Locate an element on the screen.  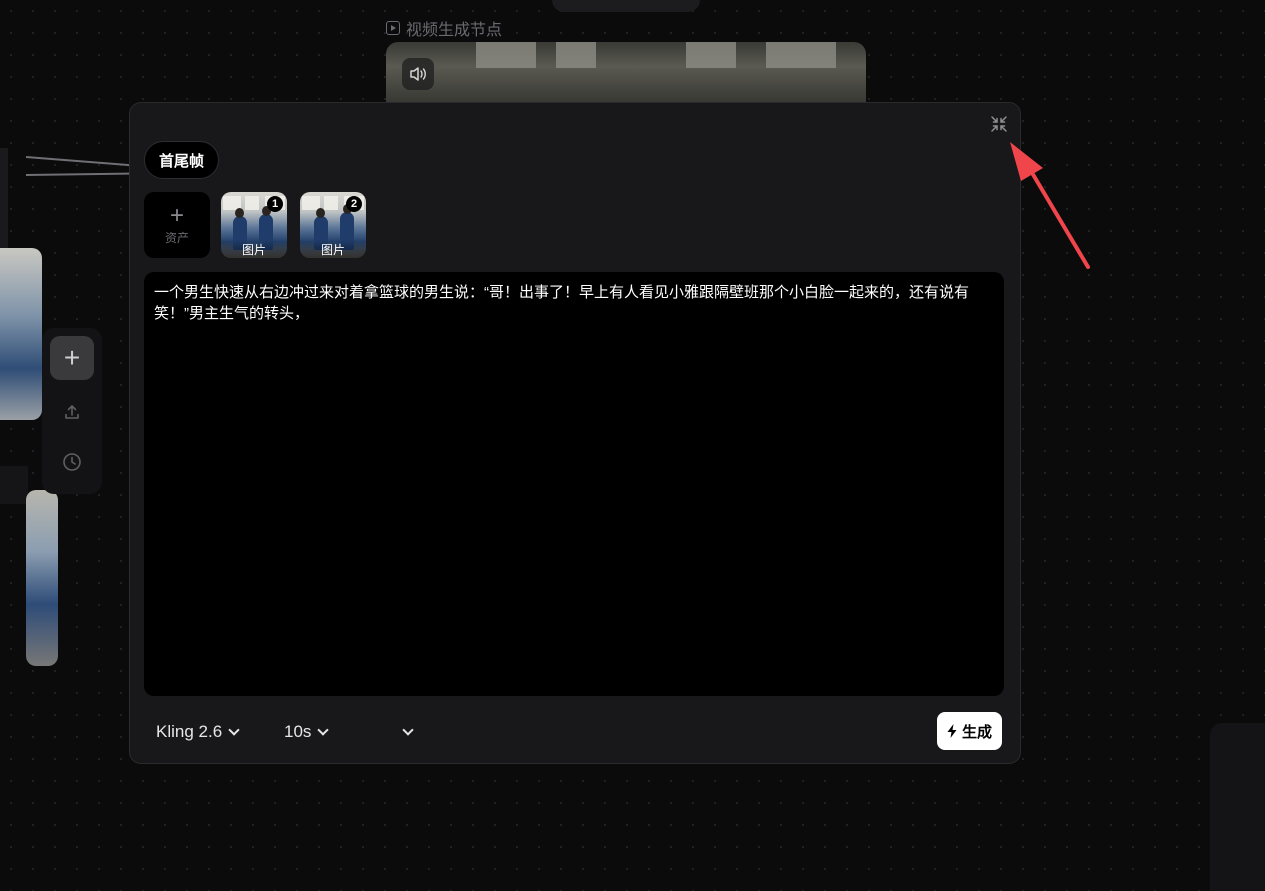
video-node-title: 视频生成节点 is located at coordinates (444, 28).